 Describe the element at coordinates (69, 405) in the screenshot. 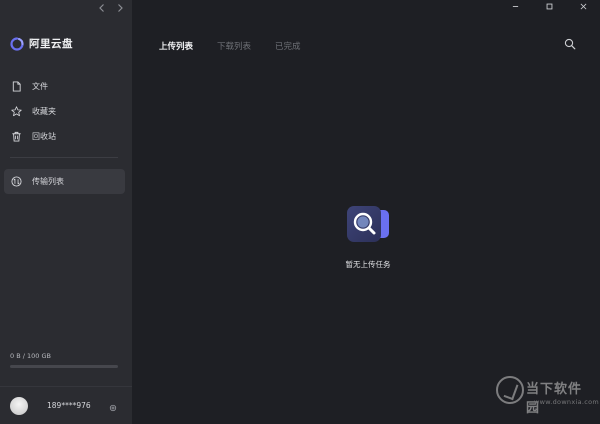

I see `username: 189****976` at that location.